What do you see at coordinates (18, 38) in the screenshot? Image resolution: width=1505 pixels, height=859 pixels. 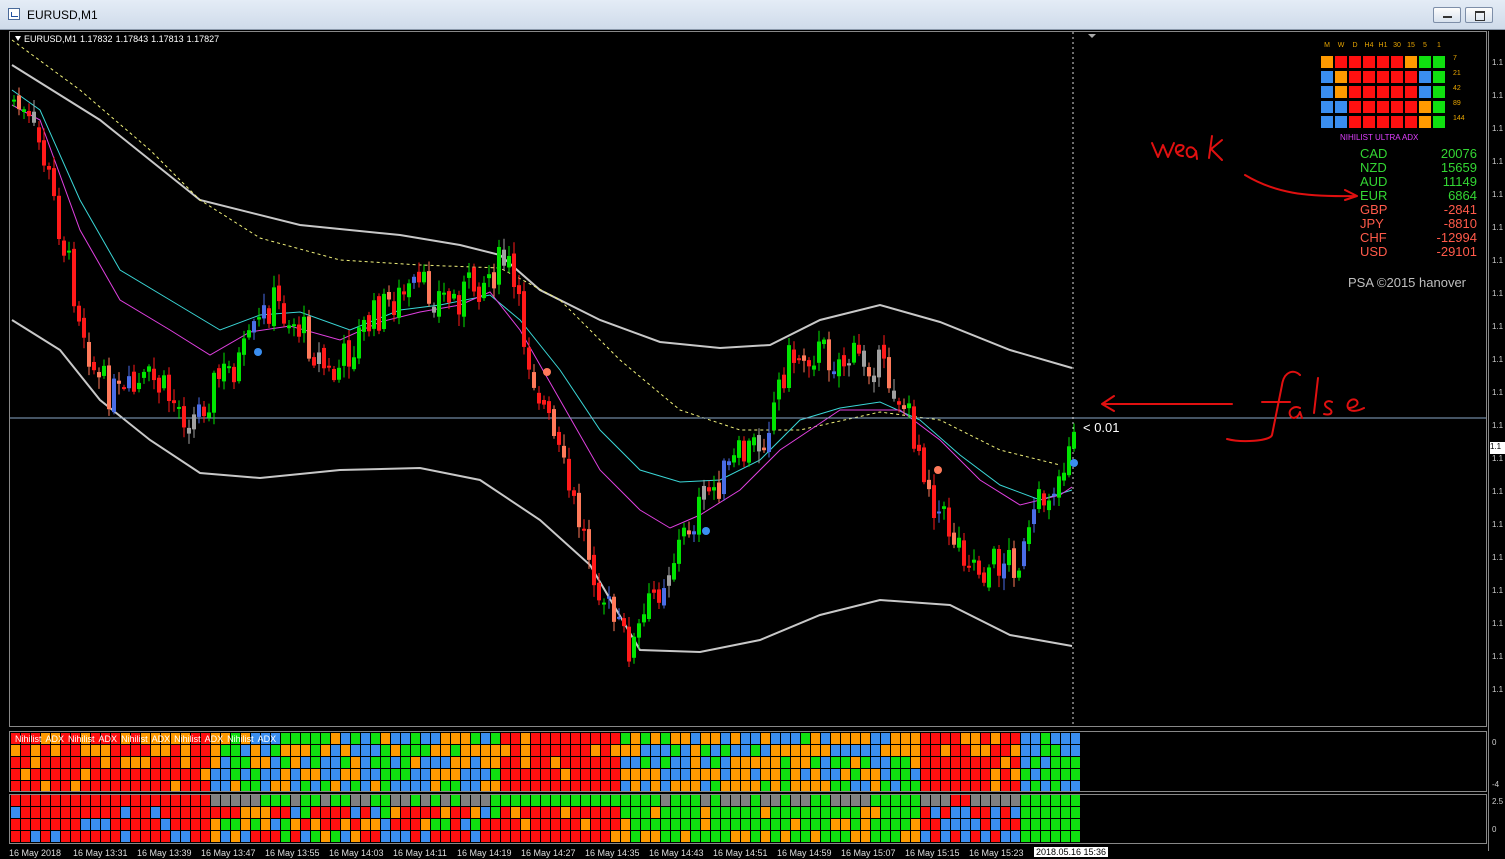 I see `collapse-triangle-icon` at bounding box center [18, 38].